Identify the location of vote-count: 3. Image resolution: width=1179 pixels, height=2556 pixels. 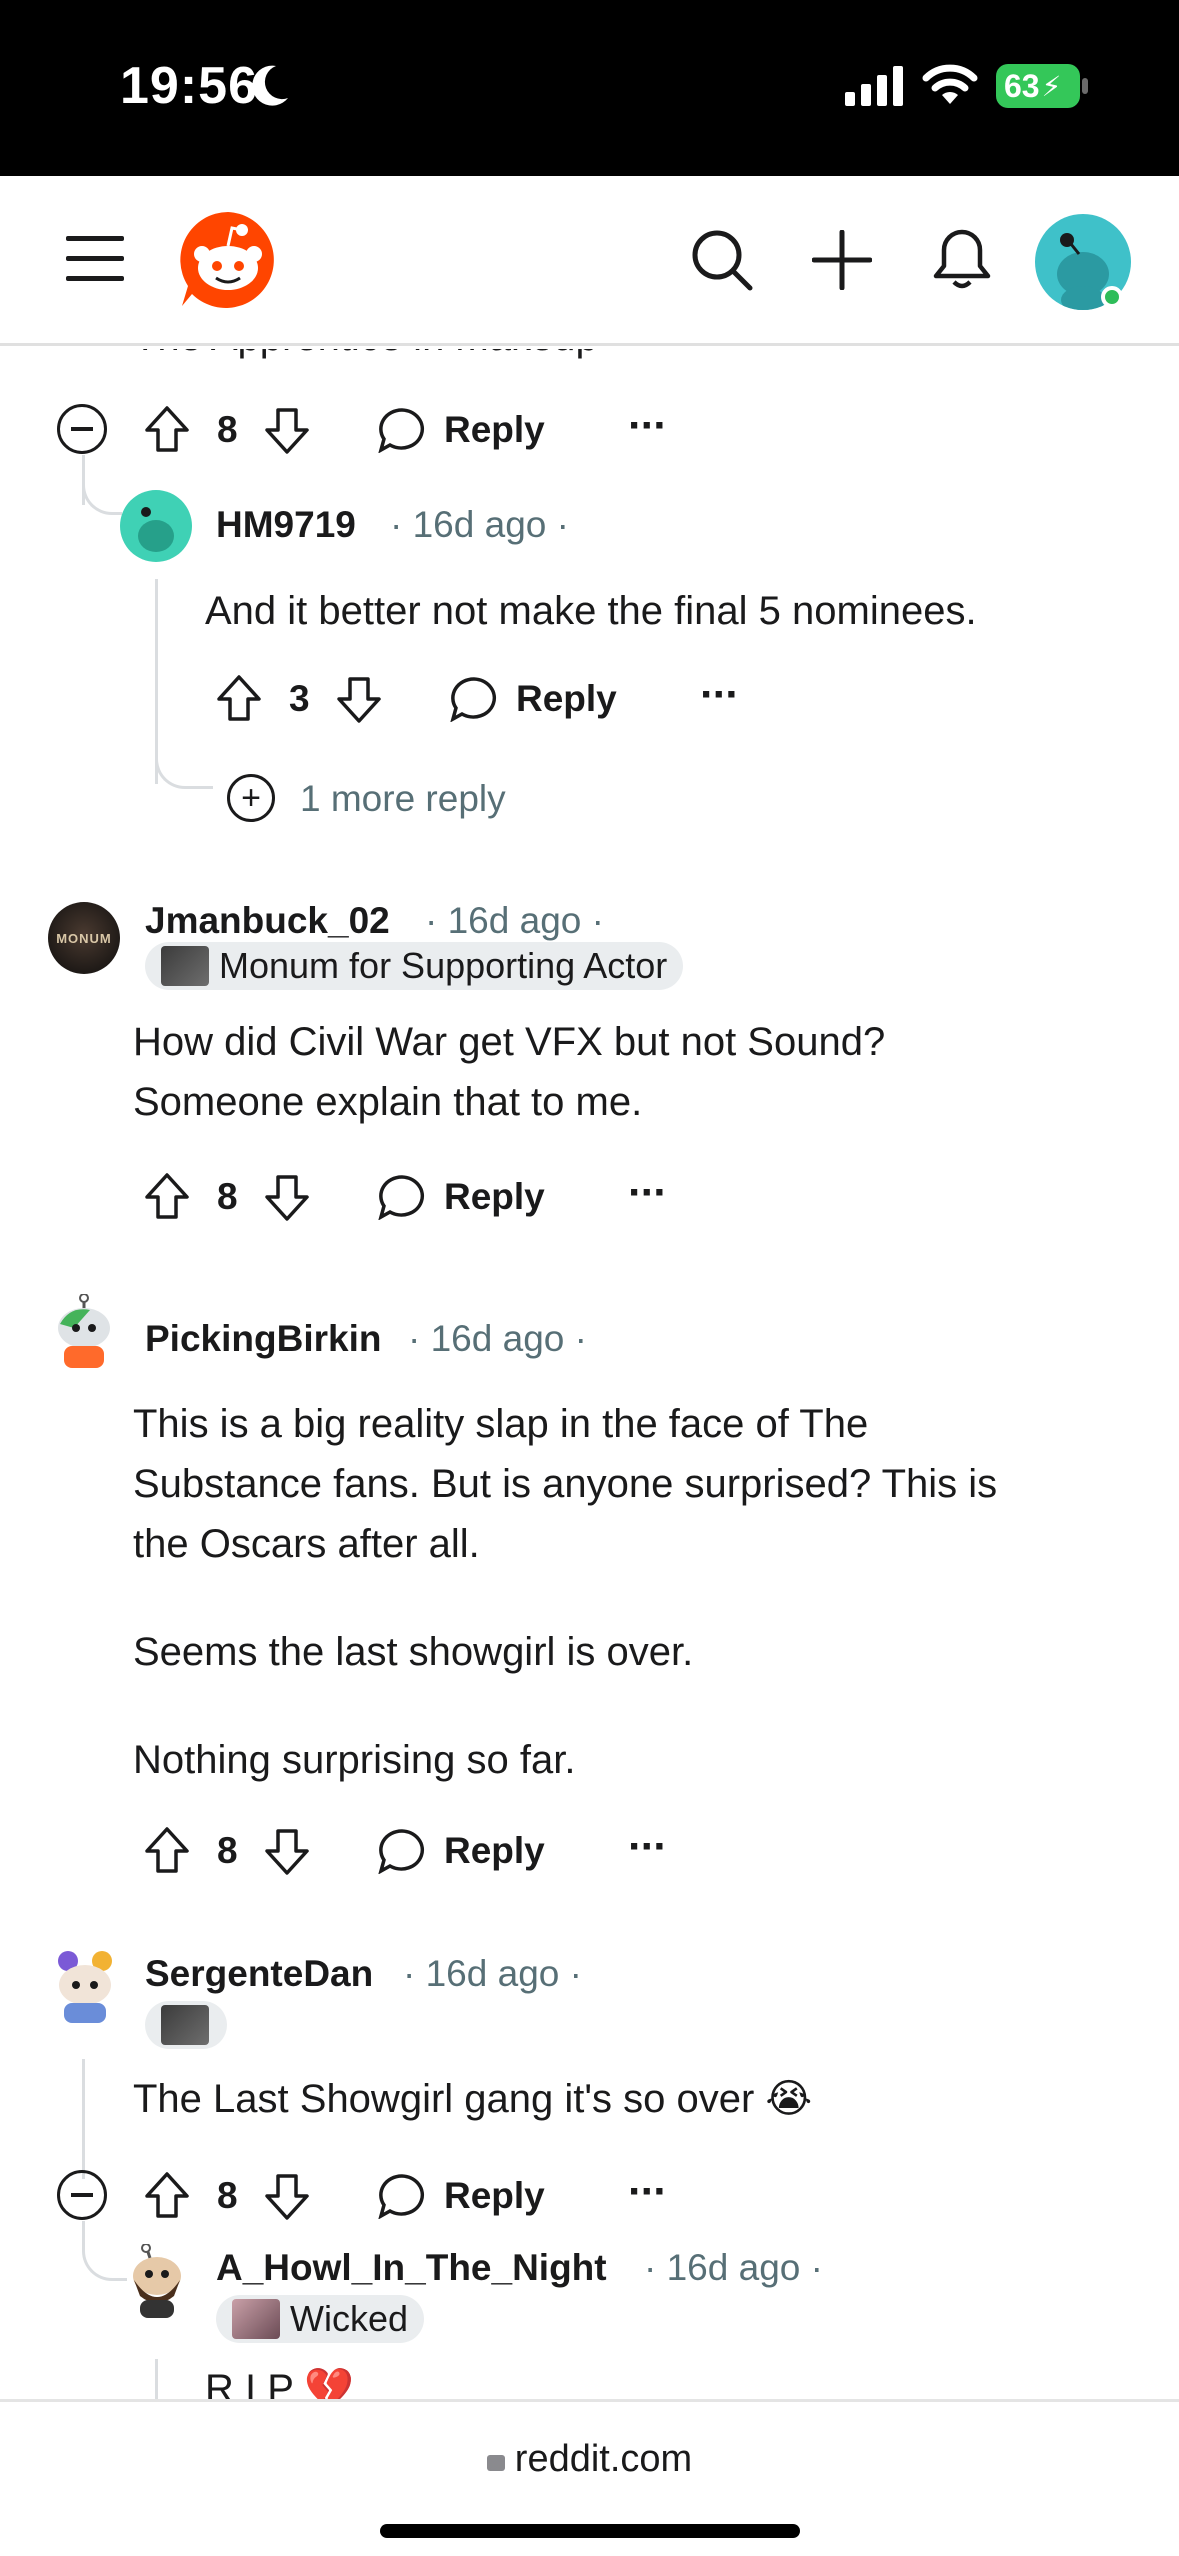
(299, 698).